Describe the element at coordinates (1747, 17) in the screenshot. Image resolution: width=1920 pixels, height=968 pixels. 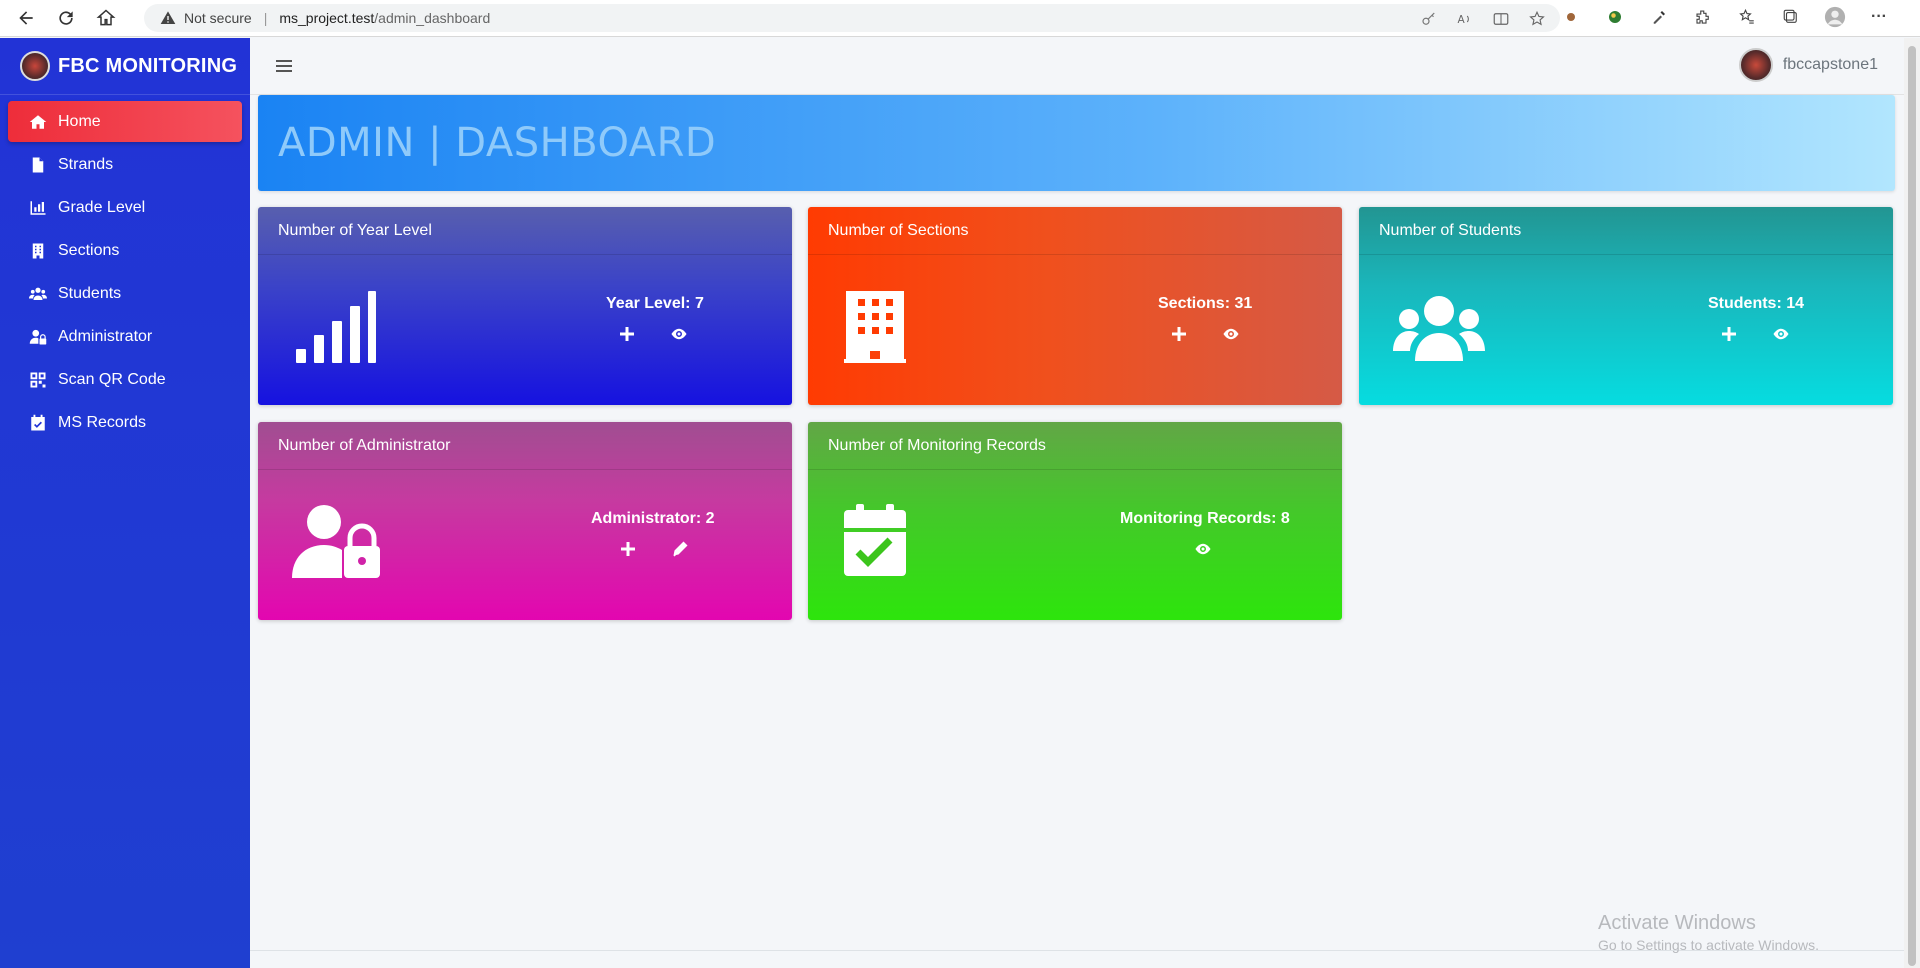
I see `favorites-icon` at that location.